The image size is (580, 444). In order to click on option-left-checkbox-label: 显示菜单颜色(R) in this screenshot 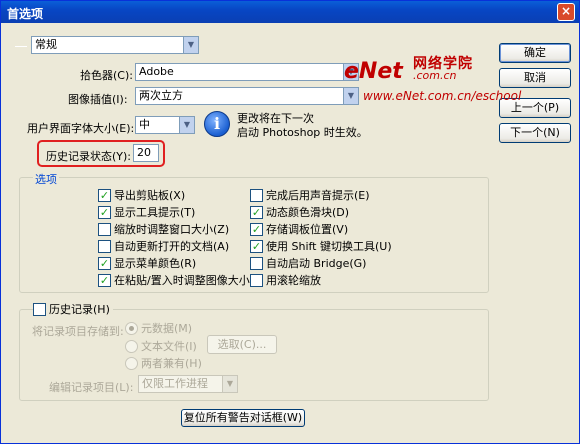, I will do `click(155, 263)`.